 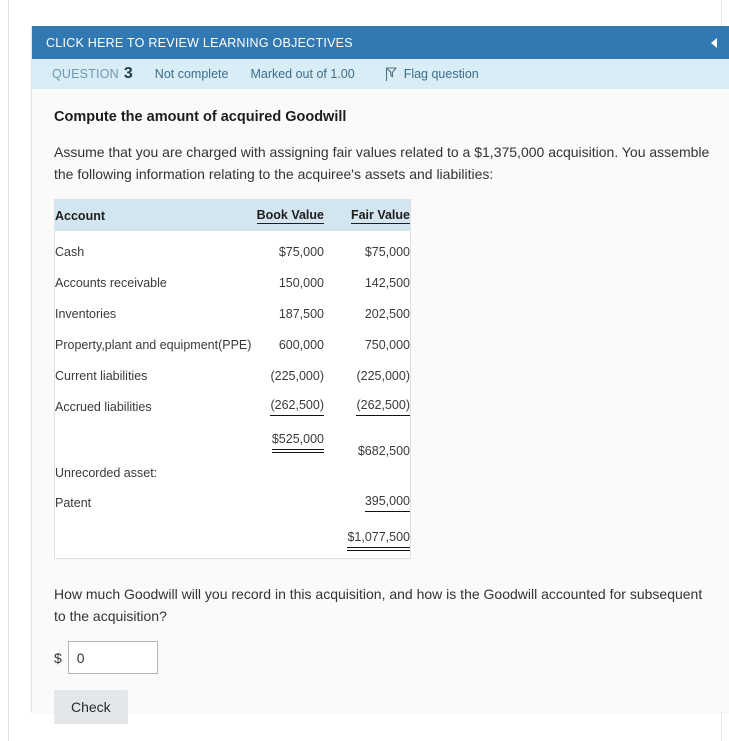 I want to click on cell-account: Inventories, so click(x=86, y=313).